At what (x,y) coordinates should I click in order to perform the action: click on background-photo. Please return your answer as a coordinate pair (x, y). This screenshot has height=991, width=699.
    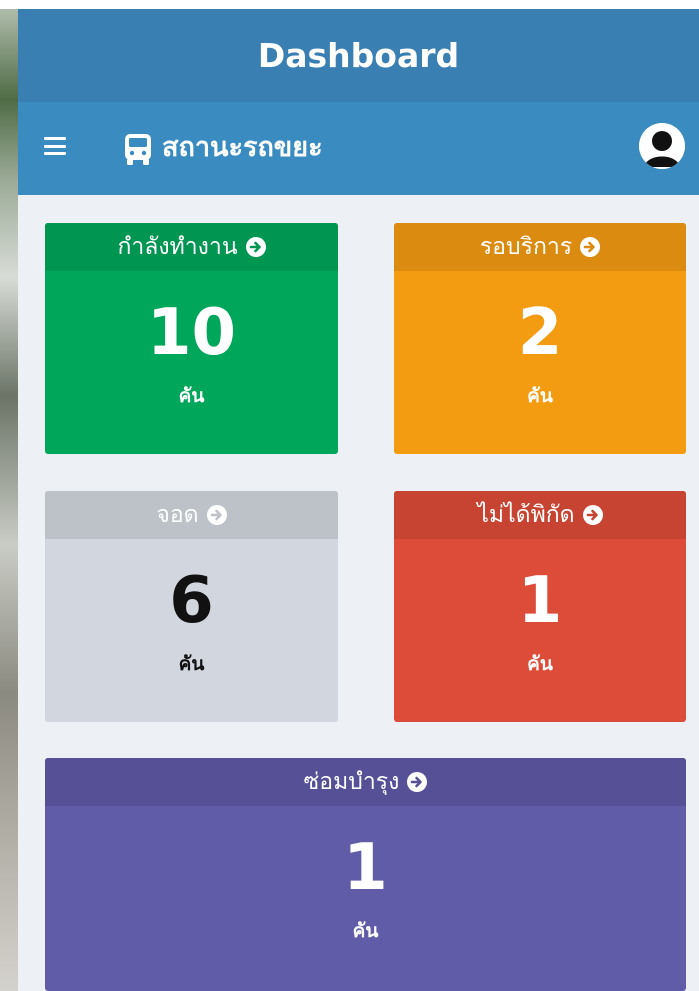
    Looking at the image, I should click on (9, 495).